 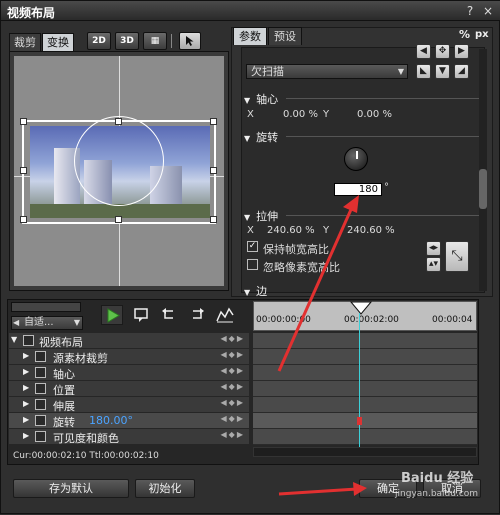 What do you see at coordinates (322, 345) in the screenshot?
I see `annotation-arrows` at bounding box center [322, 345].